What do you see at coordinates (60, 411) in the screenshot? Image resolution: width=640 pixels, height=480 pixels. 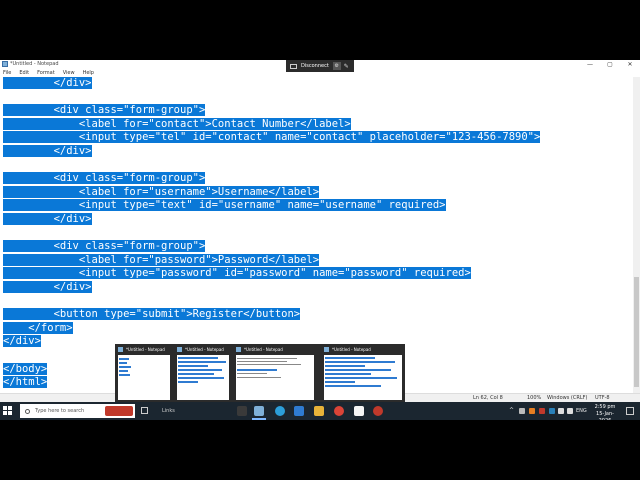 I see `search-placeholder: Type here to search` at bounding box center [60, 411].